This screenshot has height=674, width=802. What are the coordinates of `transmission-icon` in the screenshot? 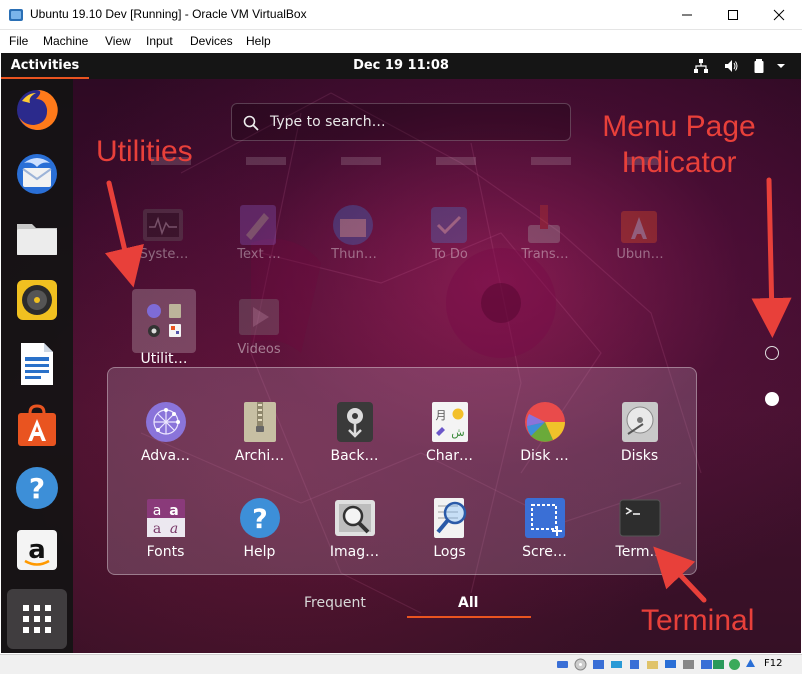 It's located at (544, 224).